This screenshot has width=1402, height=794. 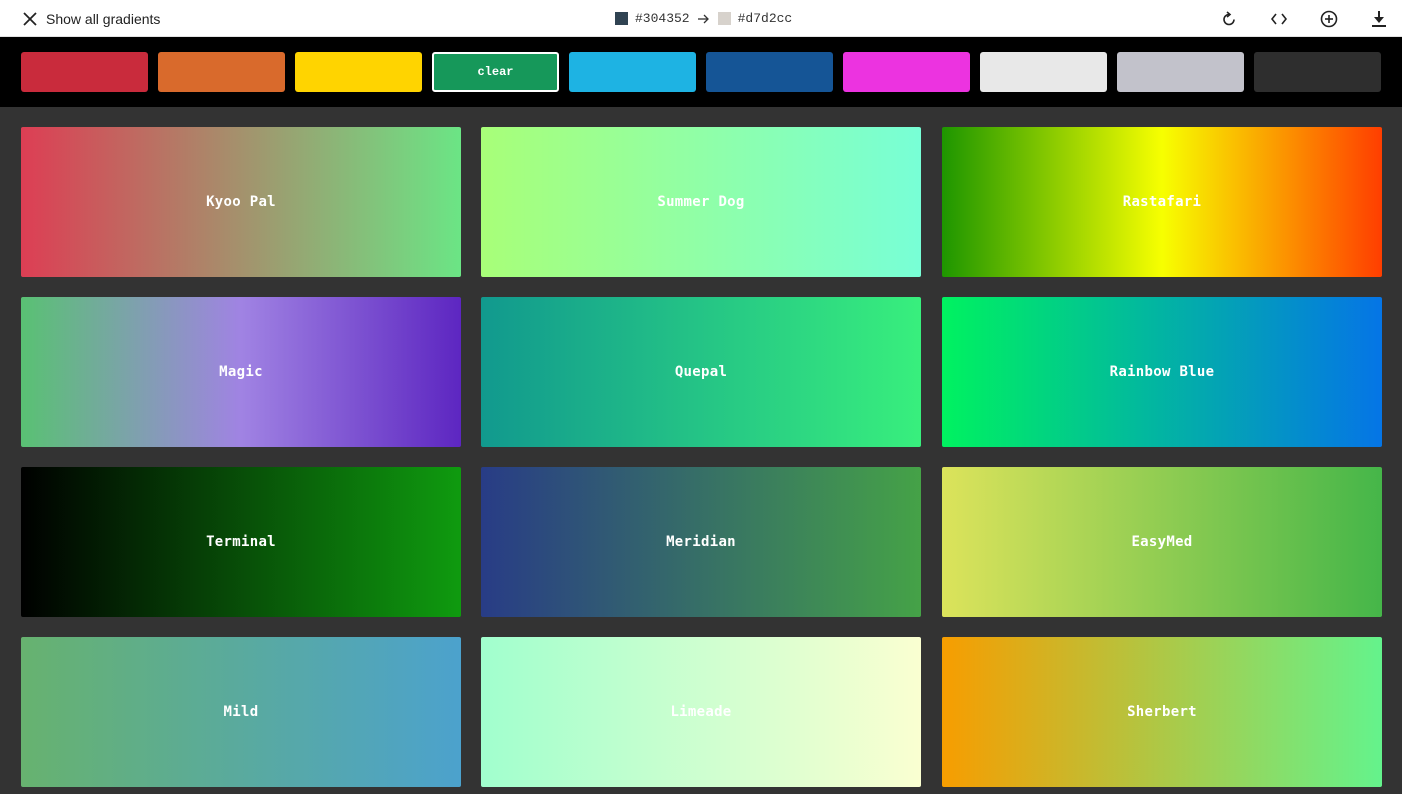 I want to click on gradient-name: Terminal, so click(x=241, y=542).